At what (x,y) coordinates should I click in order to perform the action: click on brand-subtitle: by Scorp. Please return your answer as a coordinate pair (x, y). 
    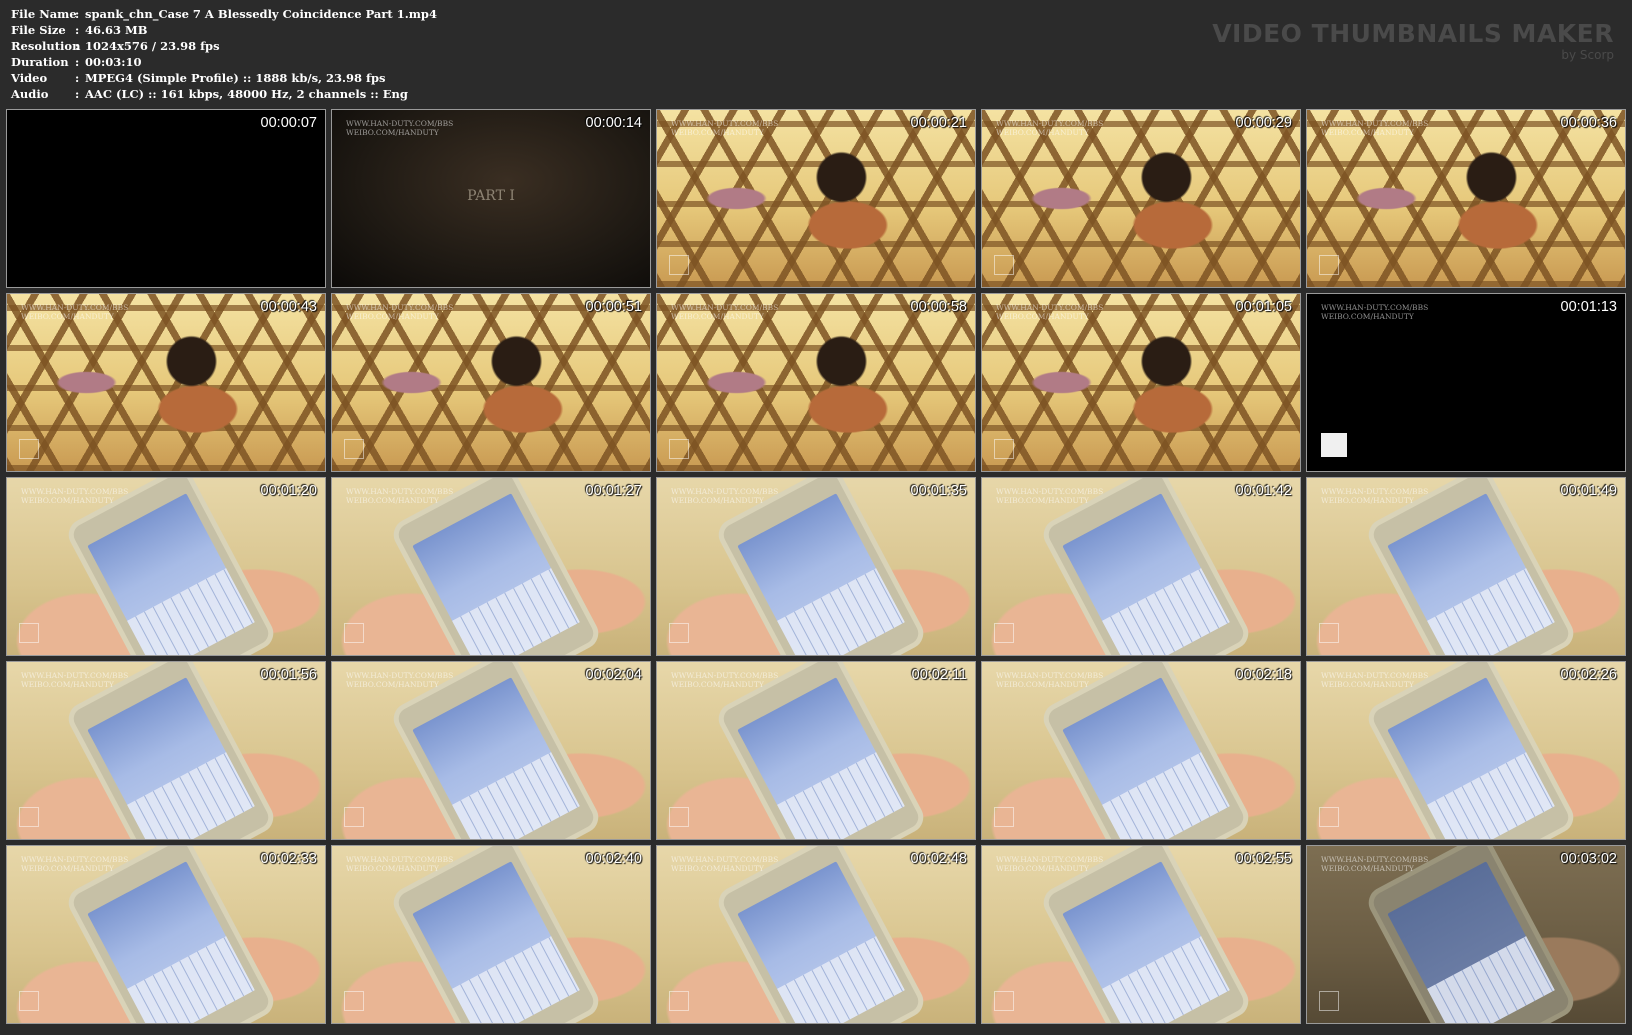
    Looking at the image, I should click on (1587, 55).